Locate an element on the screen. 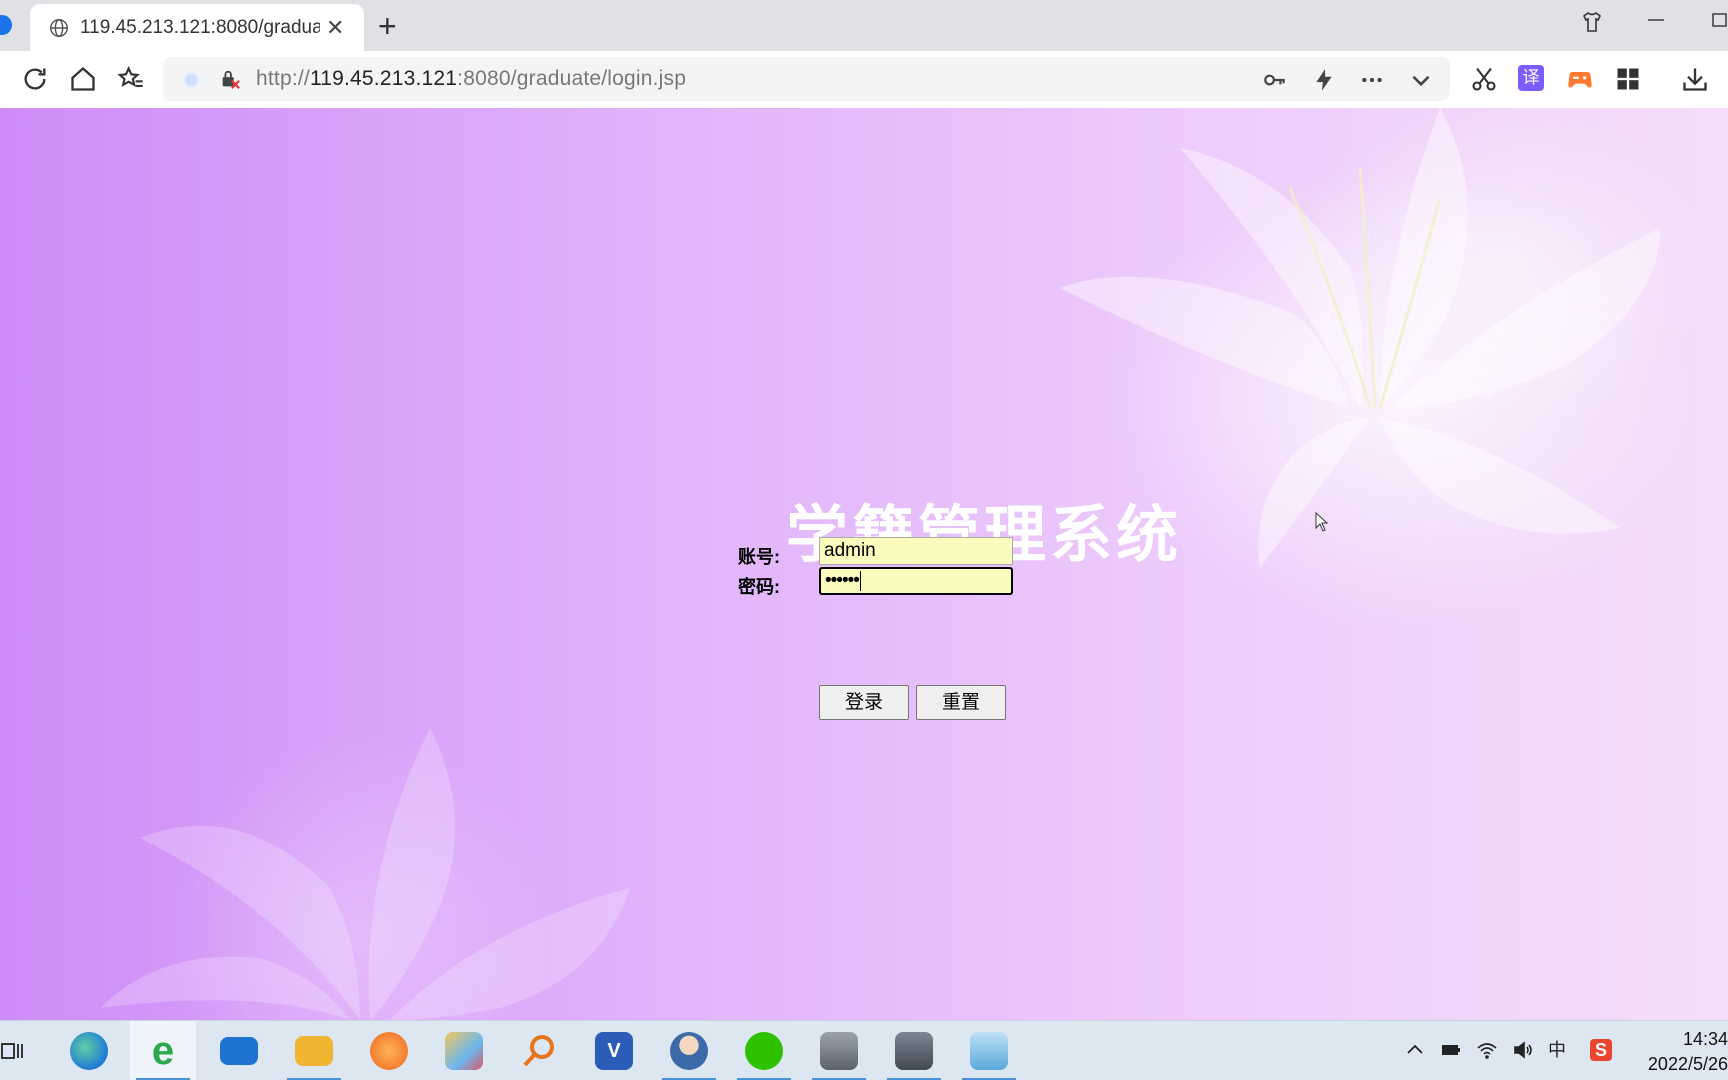  ime-indicator: 中 is located at coordinates (1557, 1050).